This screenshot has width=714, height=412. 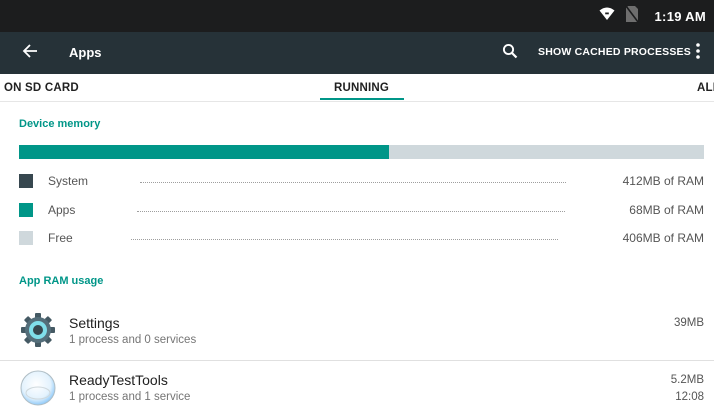 What do you see at coordinates (60, 124) in the screenshot?
I see `device-memory-heading: Device memory` at bounding box center [60, 124].